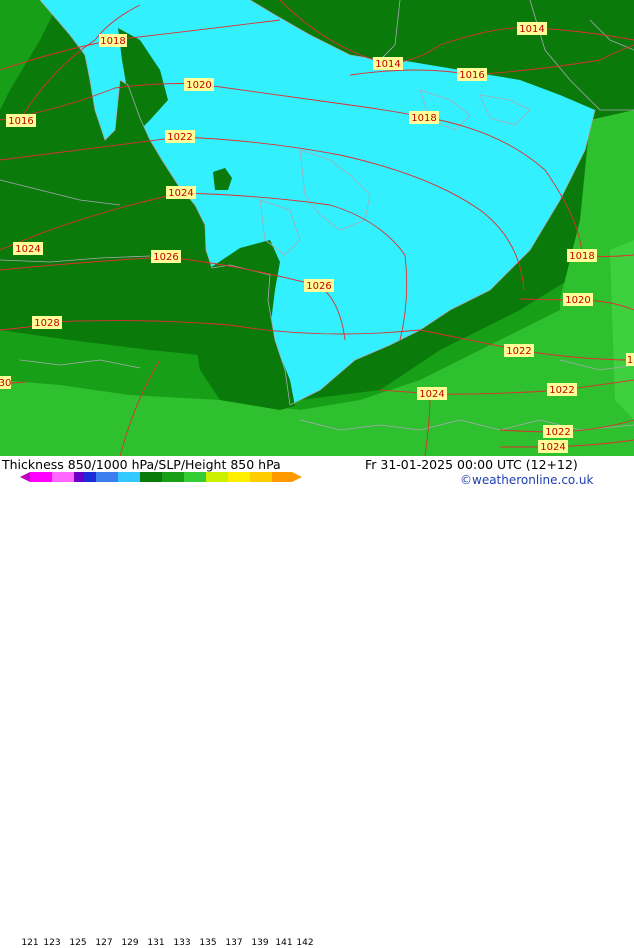 The image size is (634, 948). I want to click on svg-text: 1, so click(630, 360).